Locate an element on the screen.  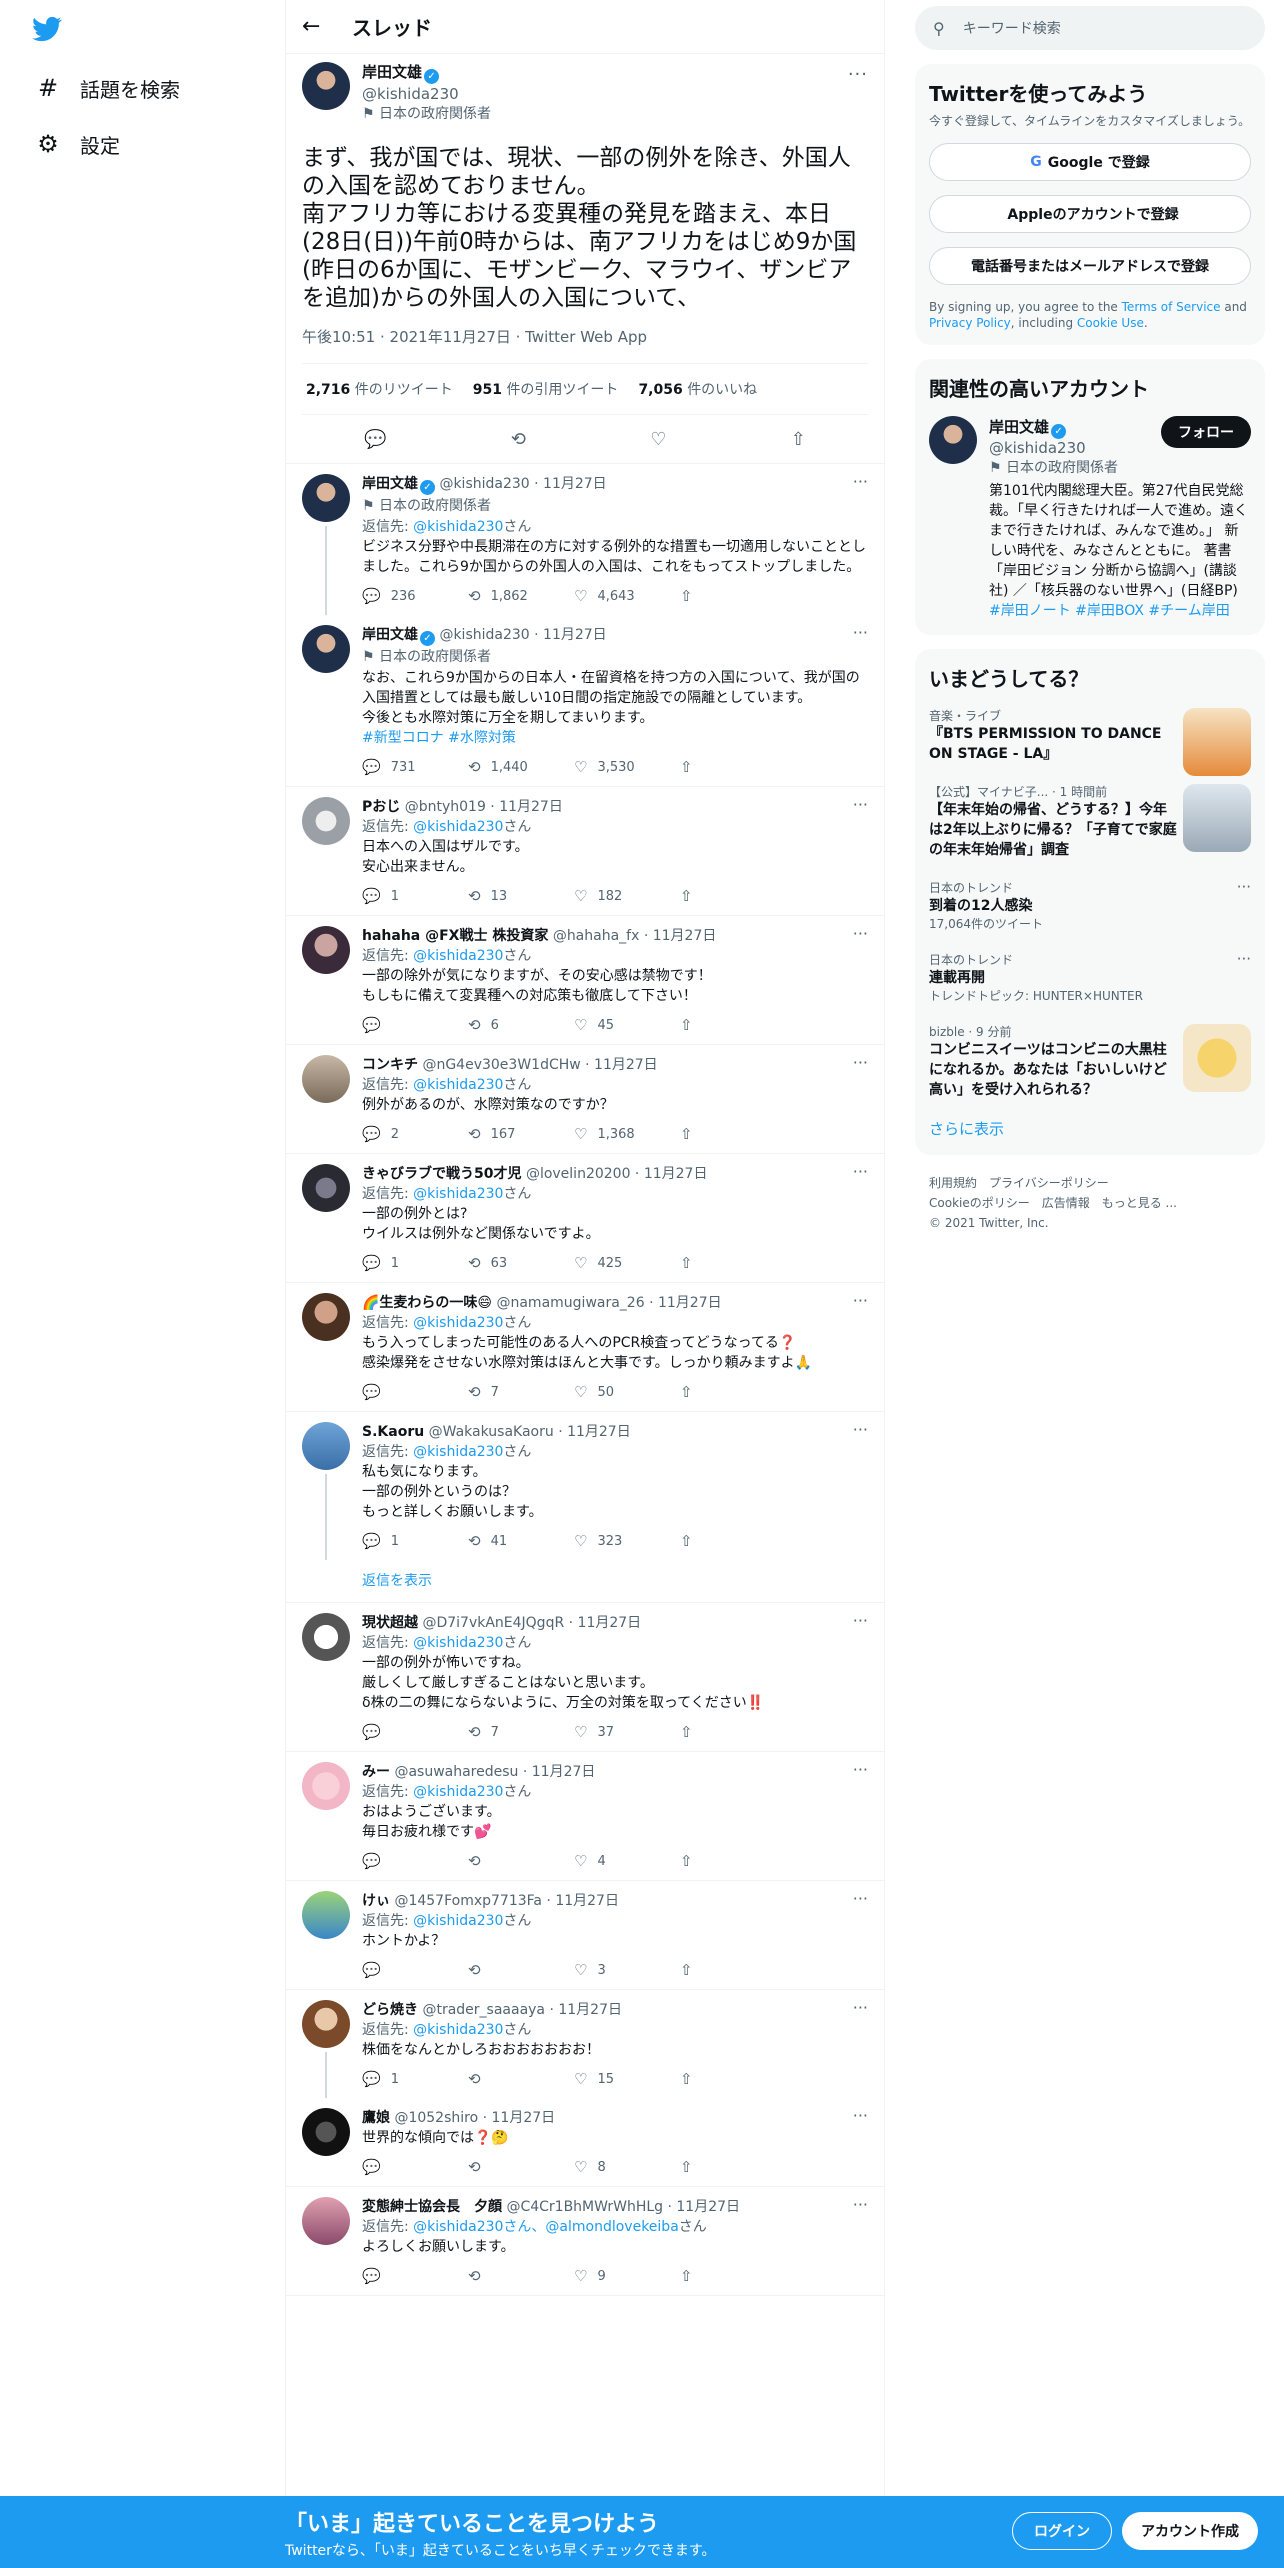
reply-author-name: Pおじ is located at coordinates (381, 807).